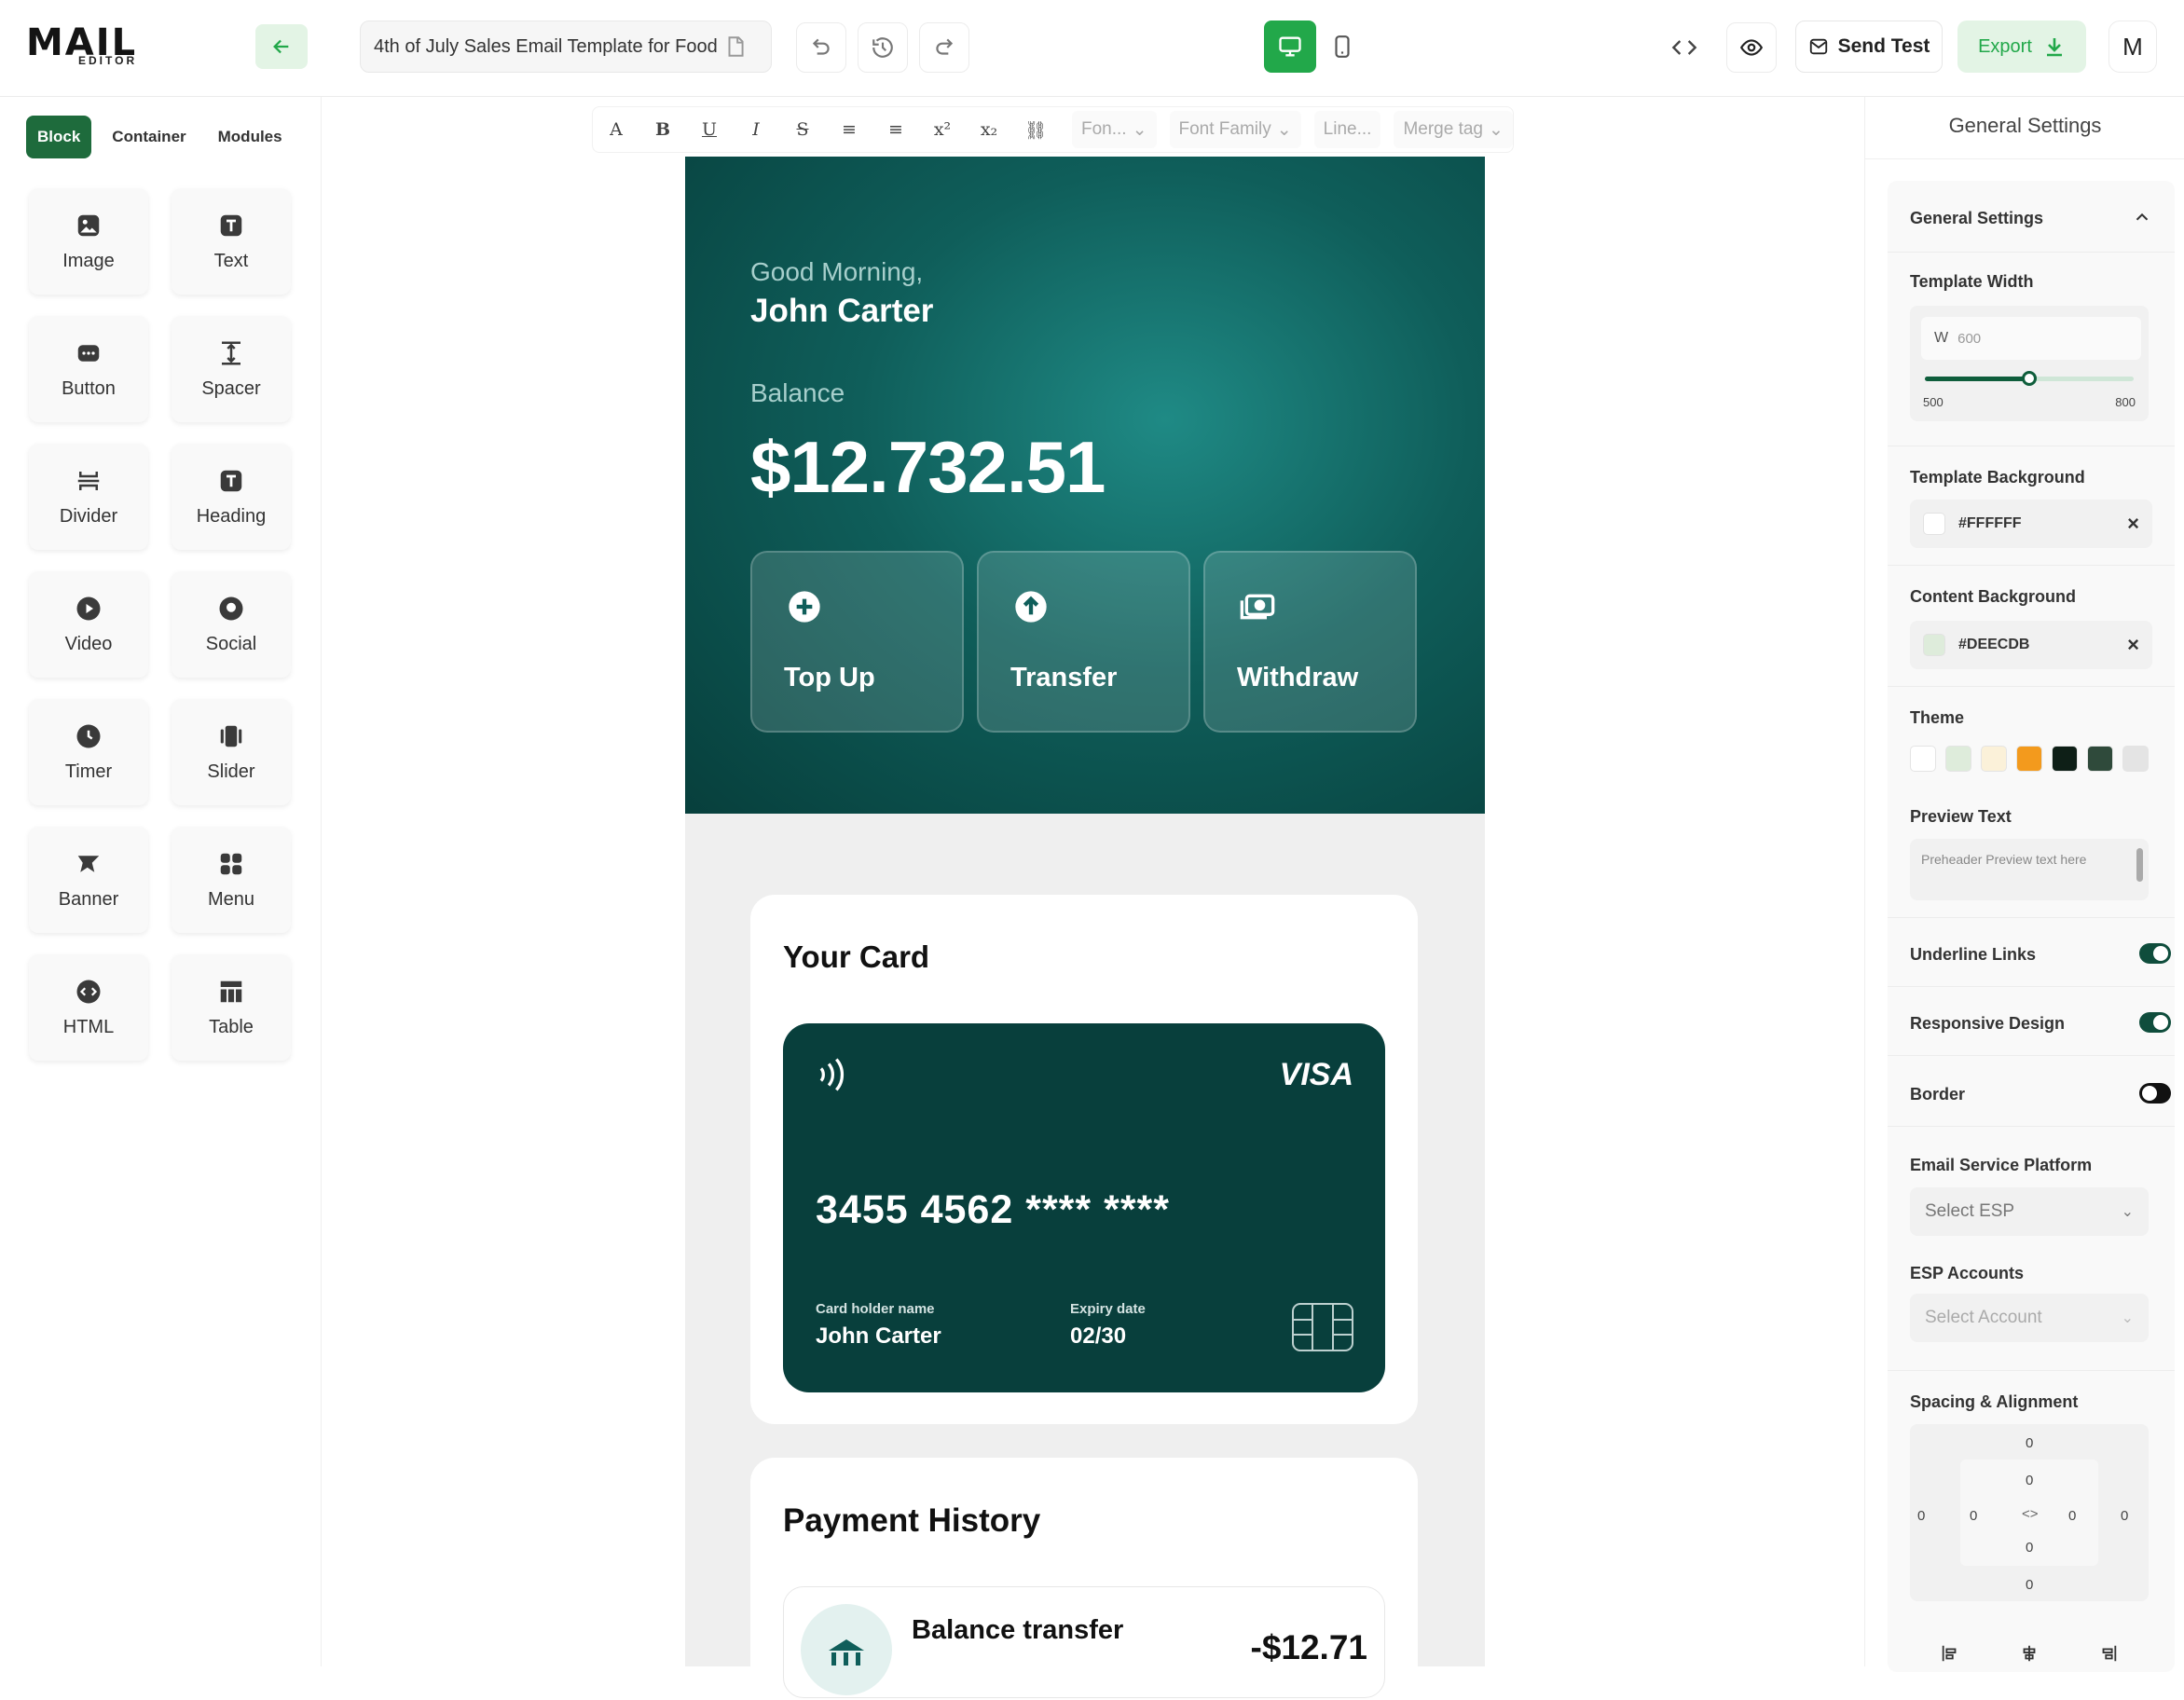  I want to click on padding-bottom: 0, so click(2029, 1548).